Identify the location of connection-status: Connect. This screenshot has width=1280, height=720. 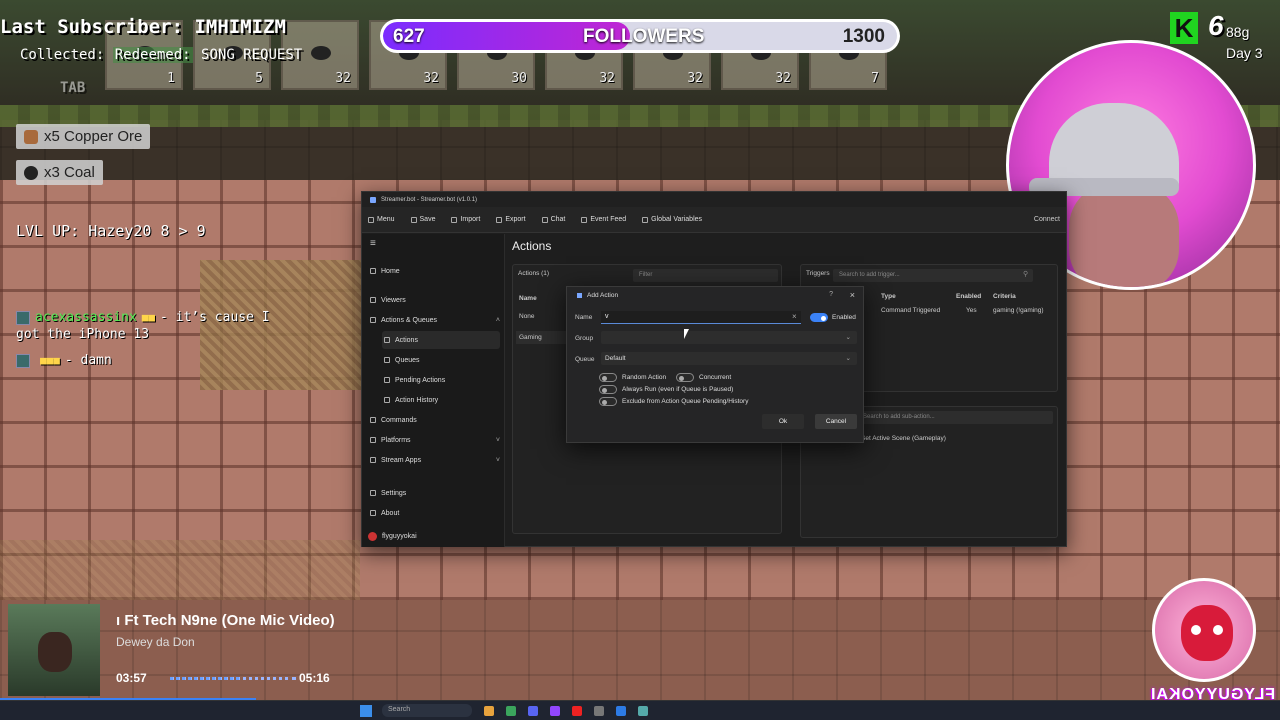
(1047, 219).